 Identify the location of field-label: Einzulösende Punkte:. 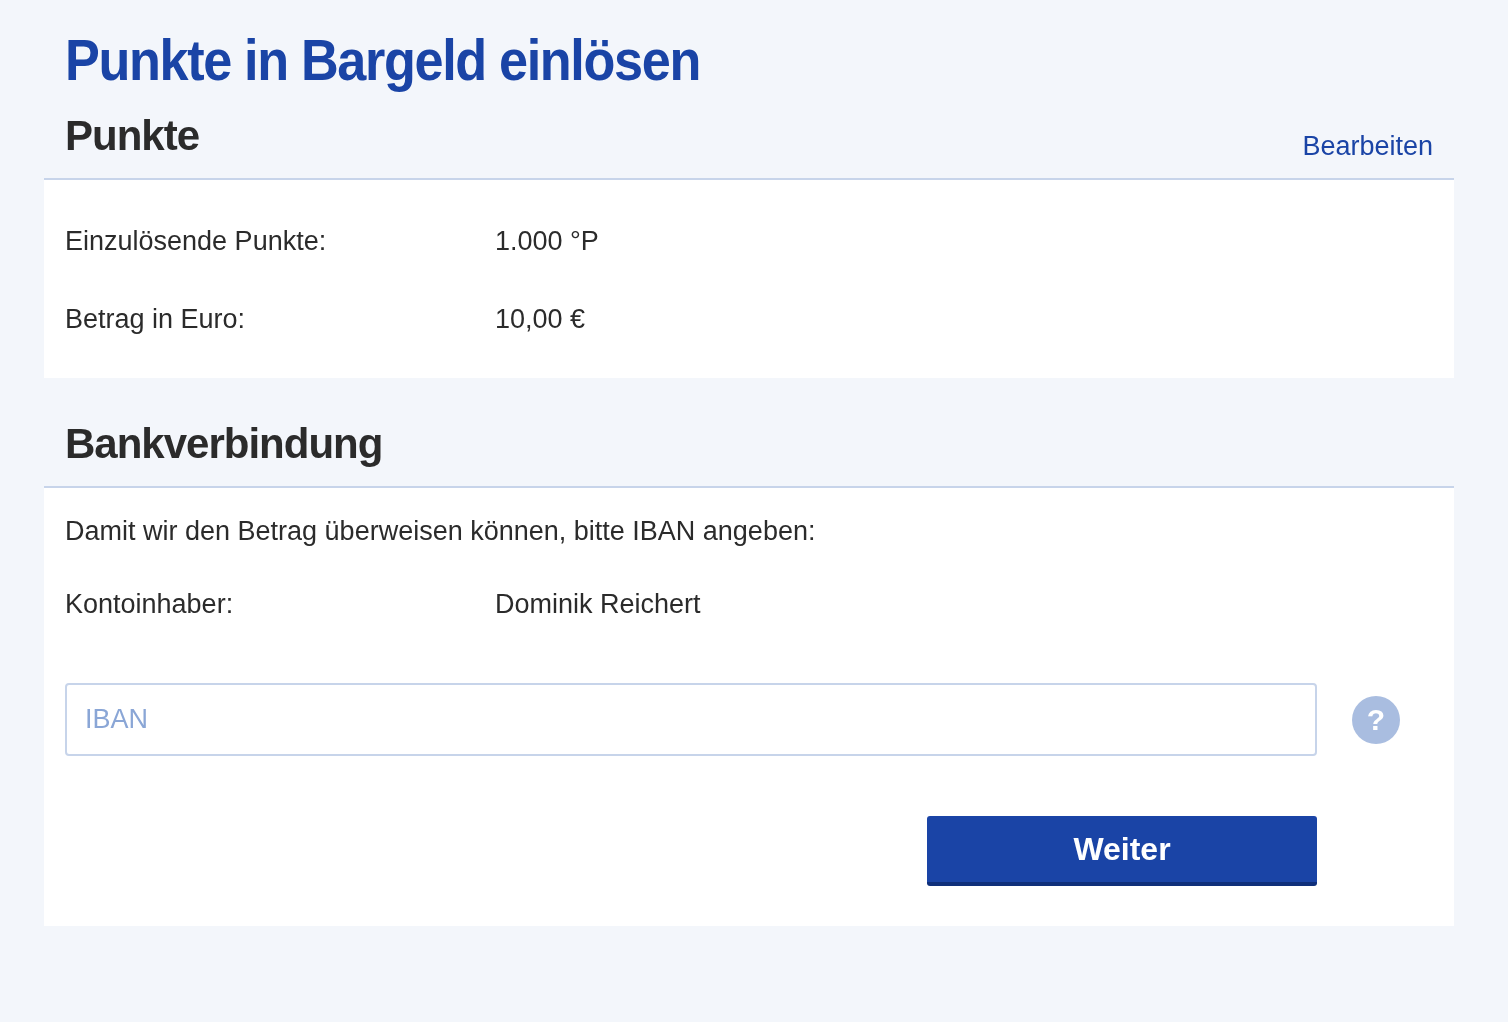
(196, 241).